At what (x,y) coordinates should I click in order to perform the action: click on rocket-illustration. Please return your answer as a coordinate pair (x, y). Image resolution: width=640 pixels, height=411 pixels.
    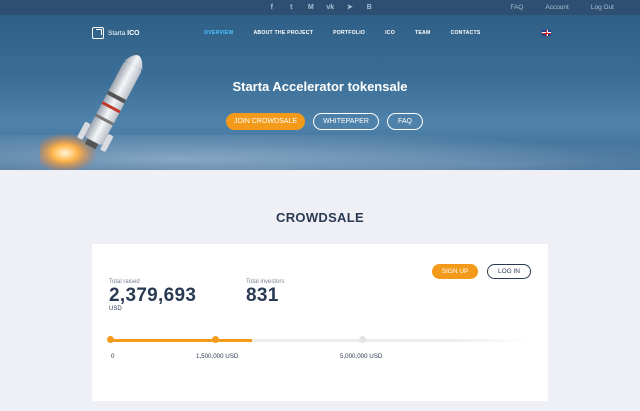
    Looking at the image, I should click on (91, 112).